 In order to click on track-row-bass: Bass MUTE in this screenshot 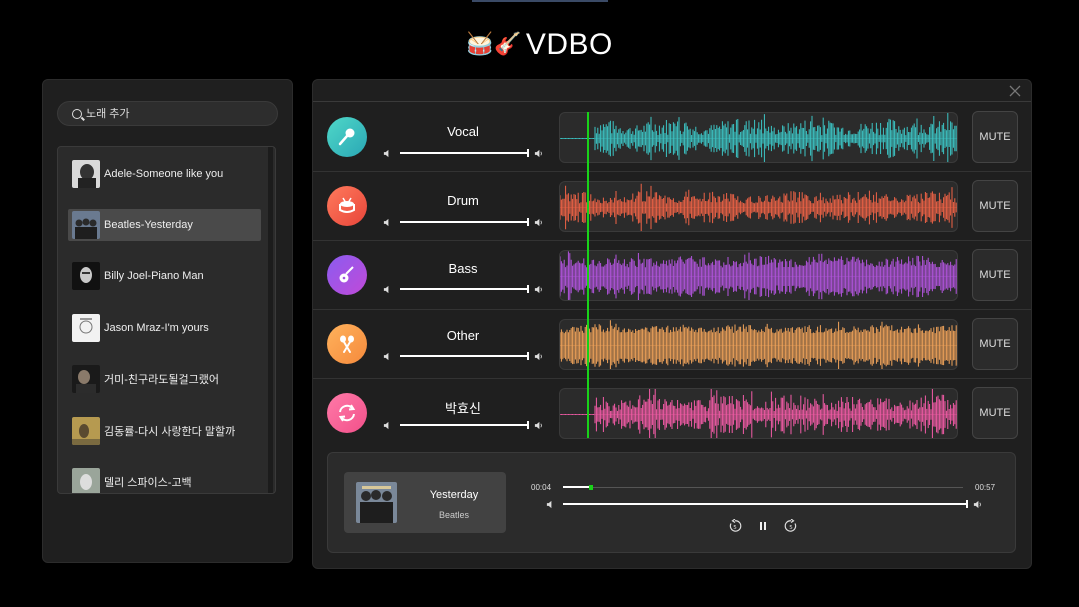, I will do `click(672, 275)`.